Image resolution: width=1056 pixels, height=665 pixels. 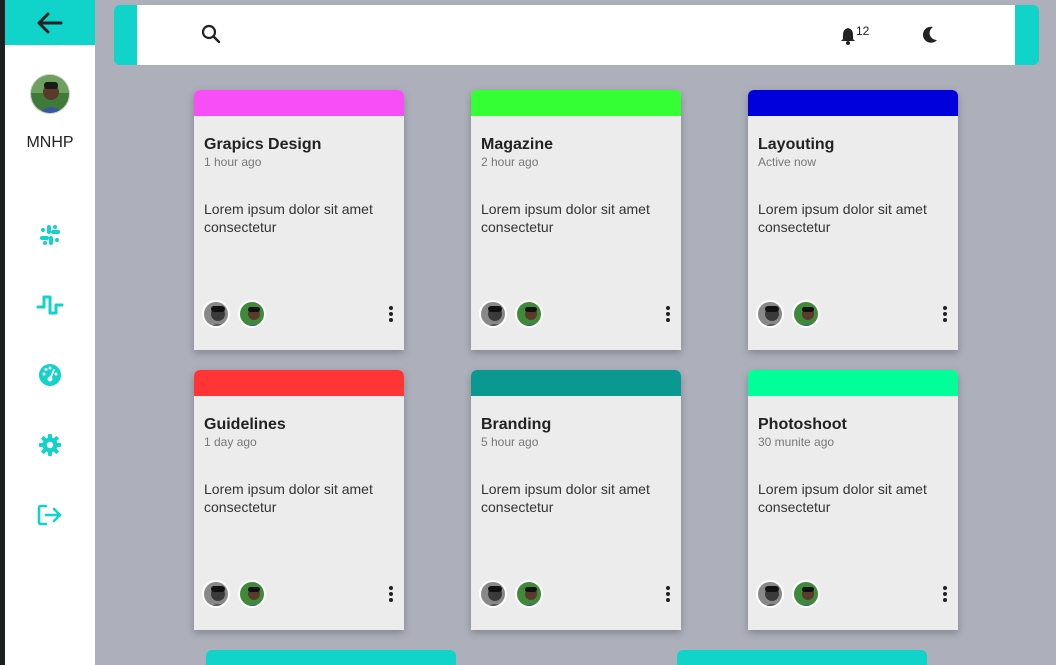 I want to click on arrow-left-icon, so click(x=50, y=22).